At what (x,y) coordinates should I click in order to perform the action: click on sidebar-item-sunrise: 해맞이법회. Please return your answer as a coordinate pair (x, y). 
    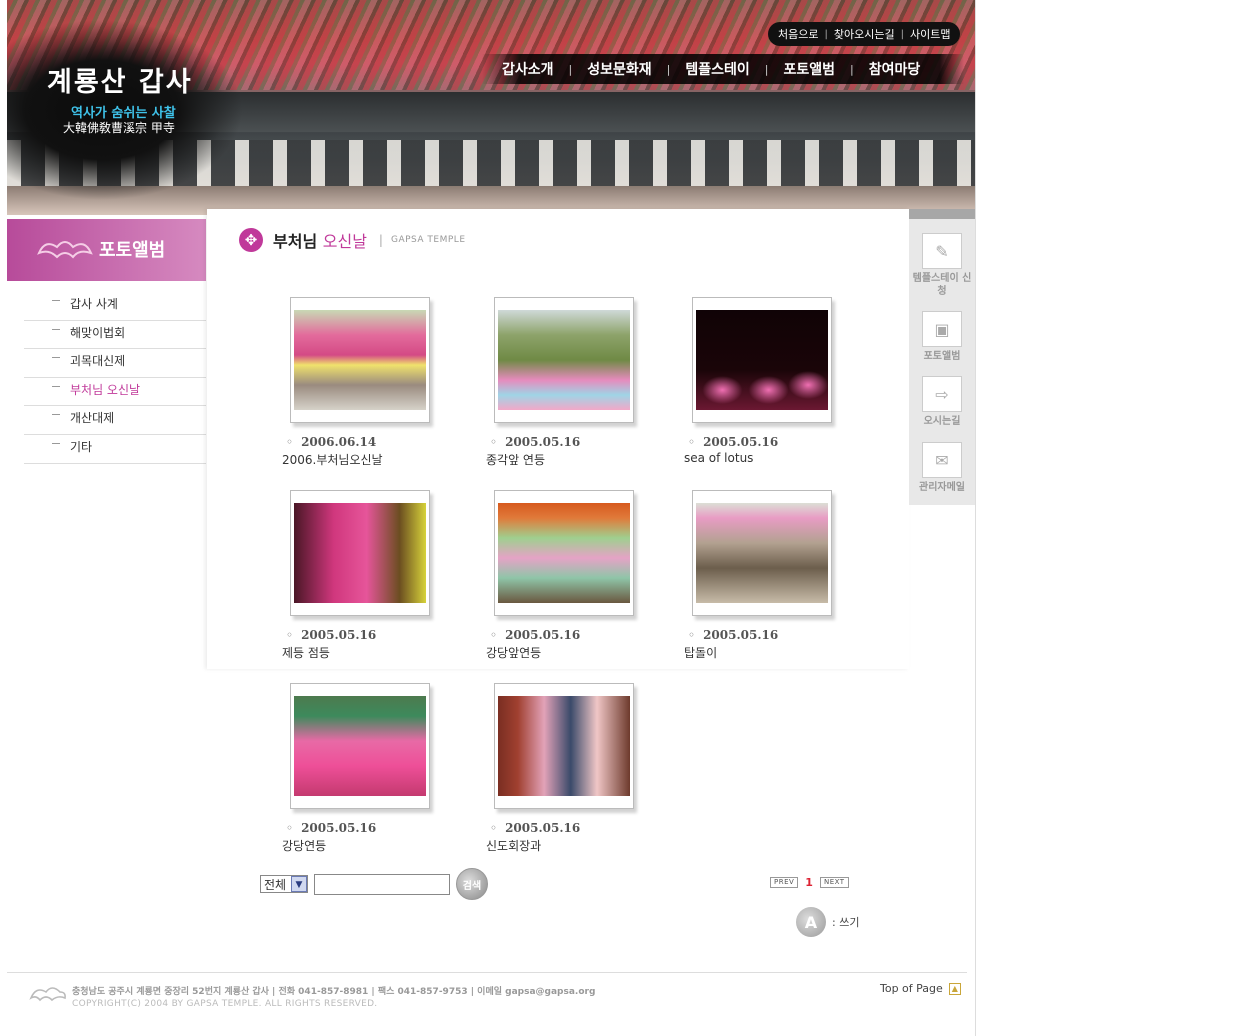
    Looking at the image, I should click on (115, 335).